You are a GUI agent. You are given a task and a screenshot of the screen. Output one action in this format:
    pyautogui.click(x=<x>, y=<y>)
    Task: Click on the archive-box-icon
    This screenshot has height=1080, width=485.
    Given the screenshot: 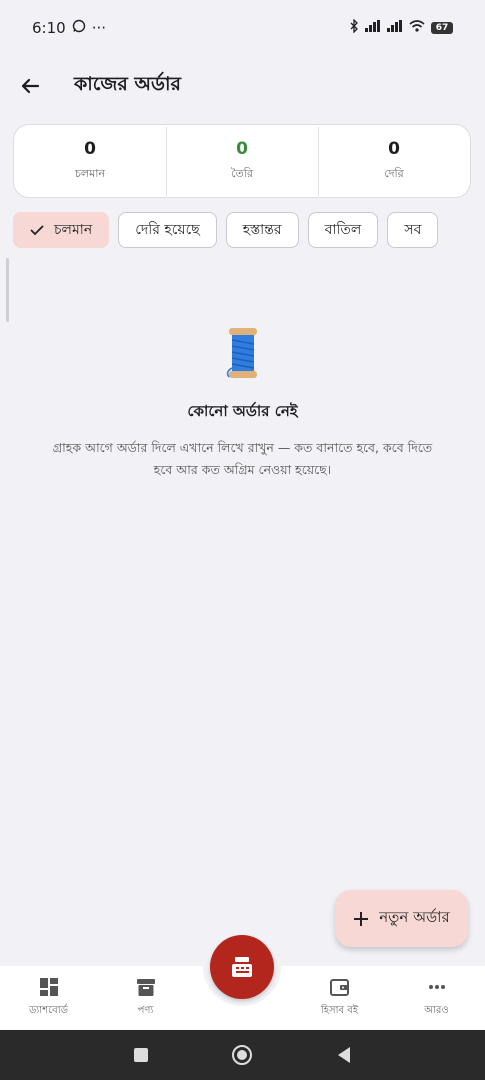 What is the action you would take?
    pyautogui.click(x=145, y=987)
    